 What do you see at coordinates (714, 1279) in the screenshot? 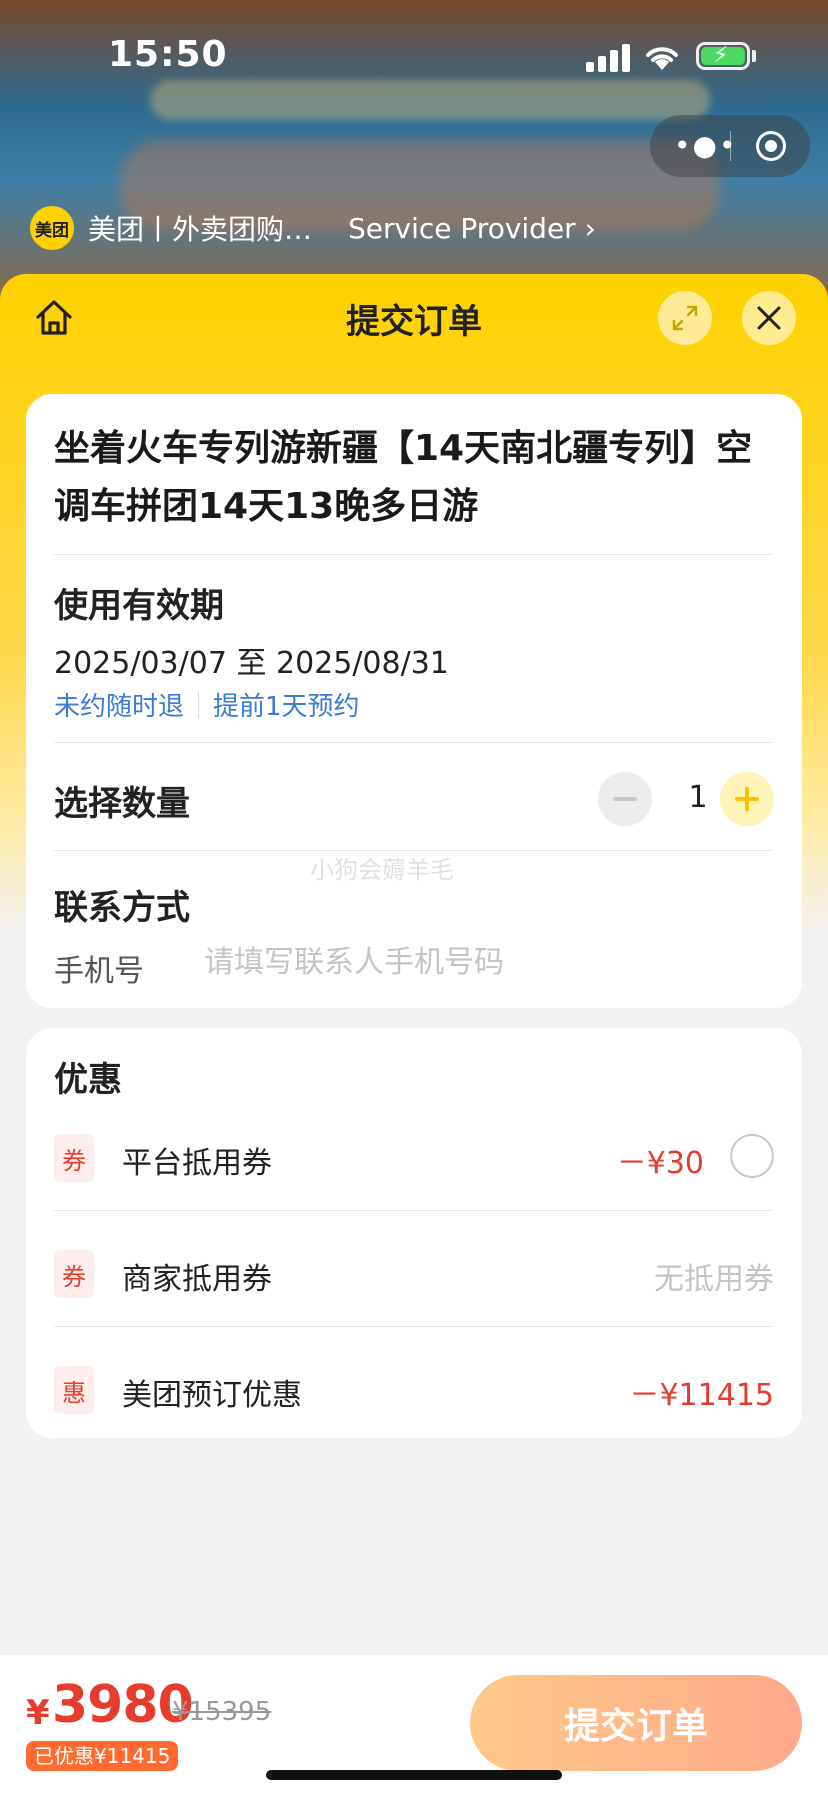
I see `discount-amount: 无抵用券` at bounding box center [714, 1279].